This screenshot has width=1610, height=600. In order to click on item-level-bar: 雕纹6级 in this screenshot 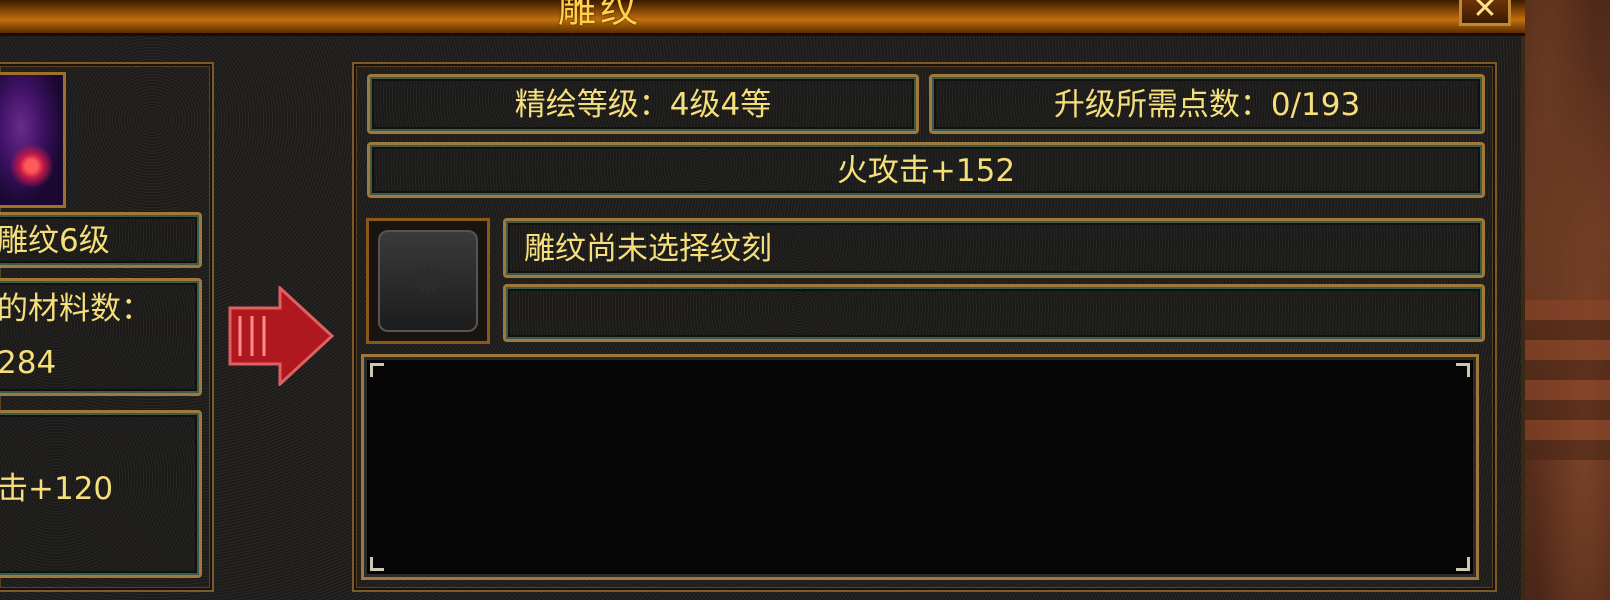, I will do `click(101, 240)`.